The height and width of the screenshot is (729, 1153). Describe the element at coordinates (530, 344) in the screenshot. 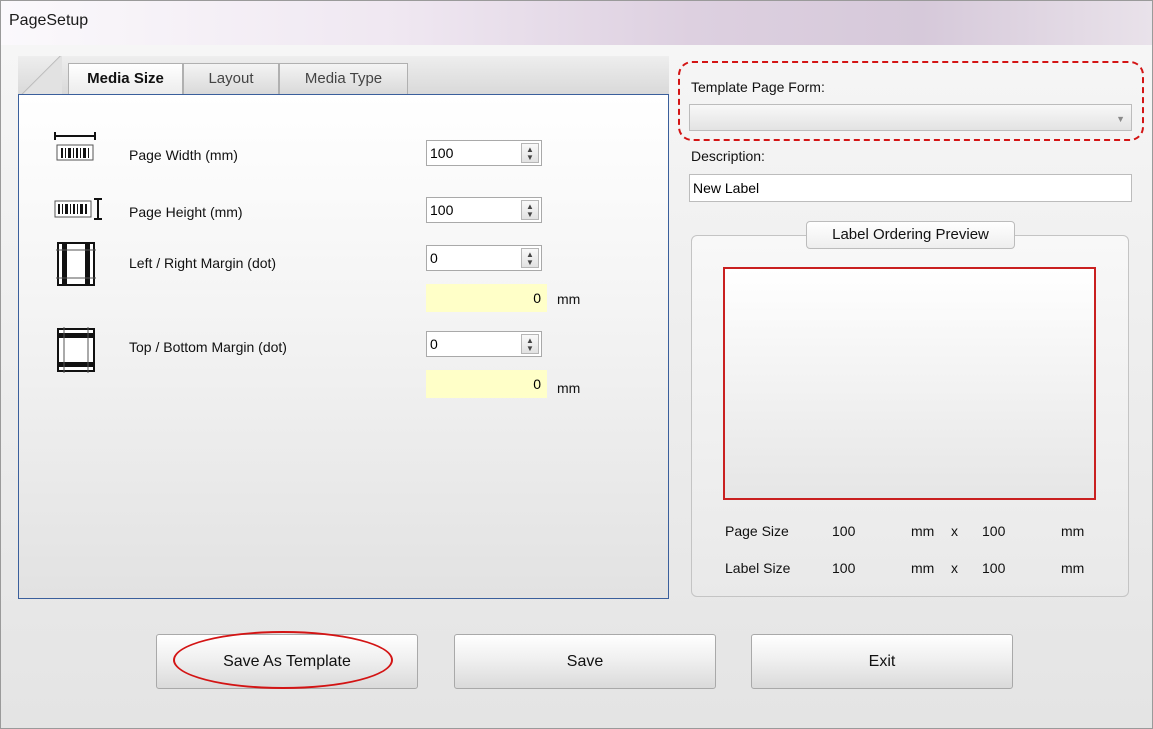

I see `top-bottom-margin-stepper: ▲ ▼` at that location.